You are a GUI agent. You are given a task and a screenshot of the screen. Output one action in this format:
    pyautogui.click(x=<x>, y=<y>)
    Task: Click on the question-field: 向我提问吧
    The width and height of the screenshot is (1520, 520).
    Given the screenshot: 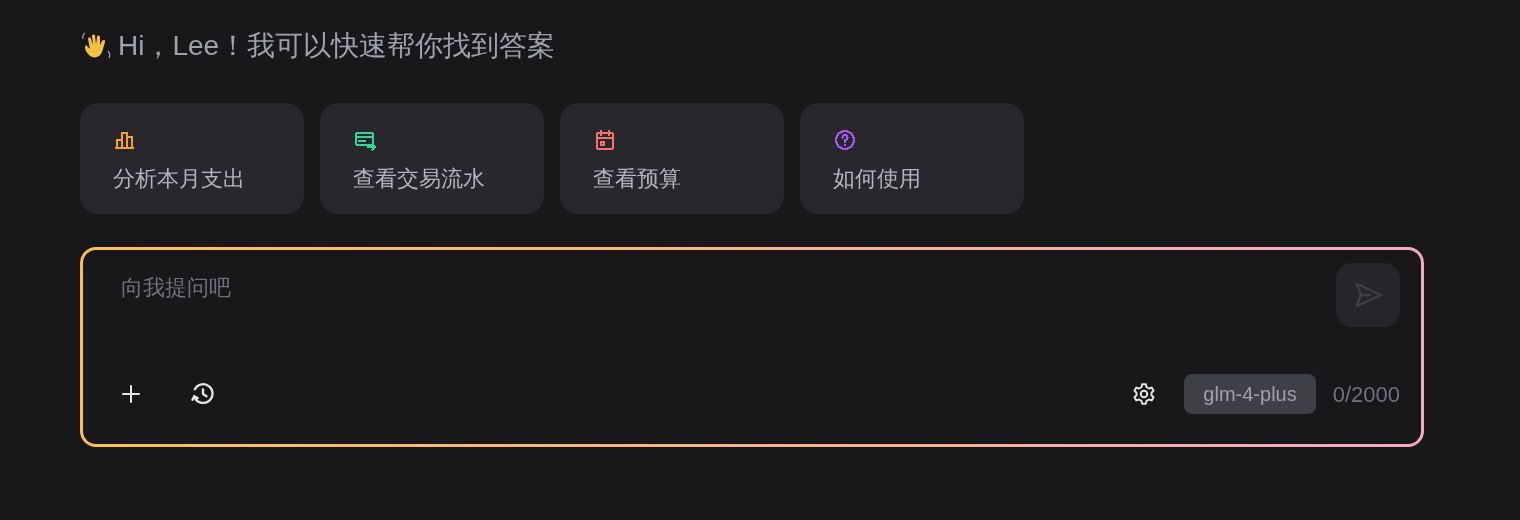 What is the action you would take?
    pyautogui.click(x=720, y=291)
    